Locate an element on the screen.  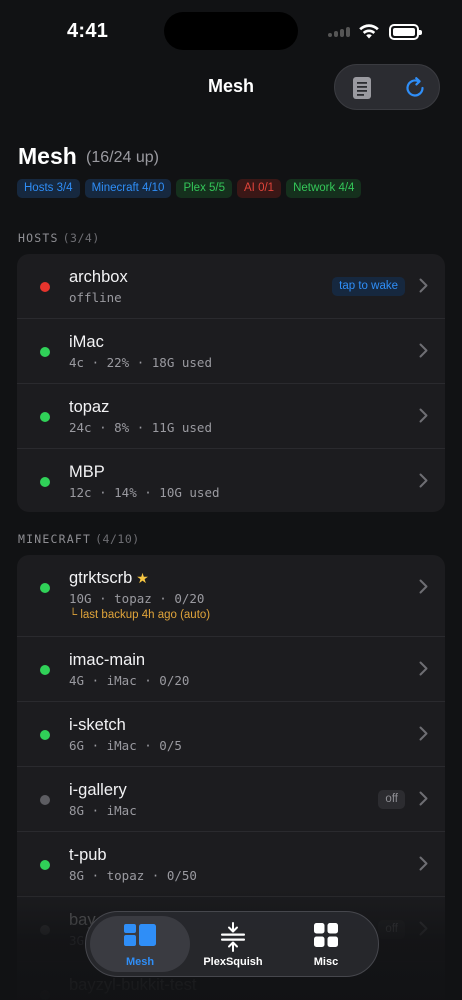
hosts-section-header: HOSTS (3/4) is located at coordinates (59, 238).